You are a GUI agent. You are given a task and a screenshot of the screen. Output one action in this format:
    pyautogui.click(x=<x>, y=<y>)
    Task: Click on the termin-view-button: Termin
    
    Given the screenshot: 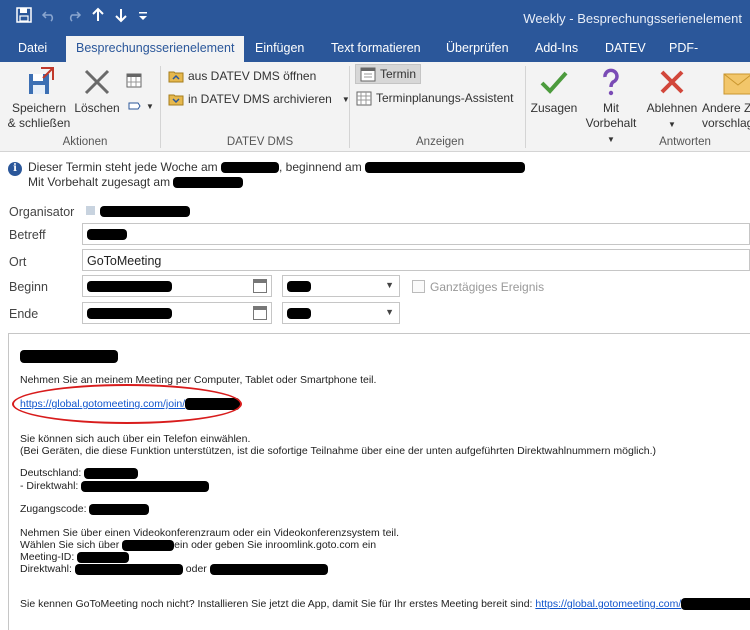 What is the action you would take?
    pyautogui.click(x=388, y=74)
    